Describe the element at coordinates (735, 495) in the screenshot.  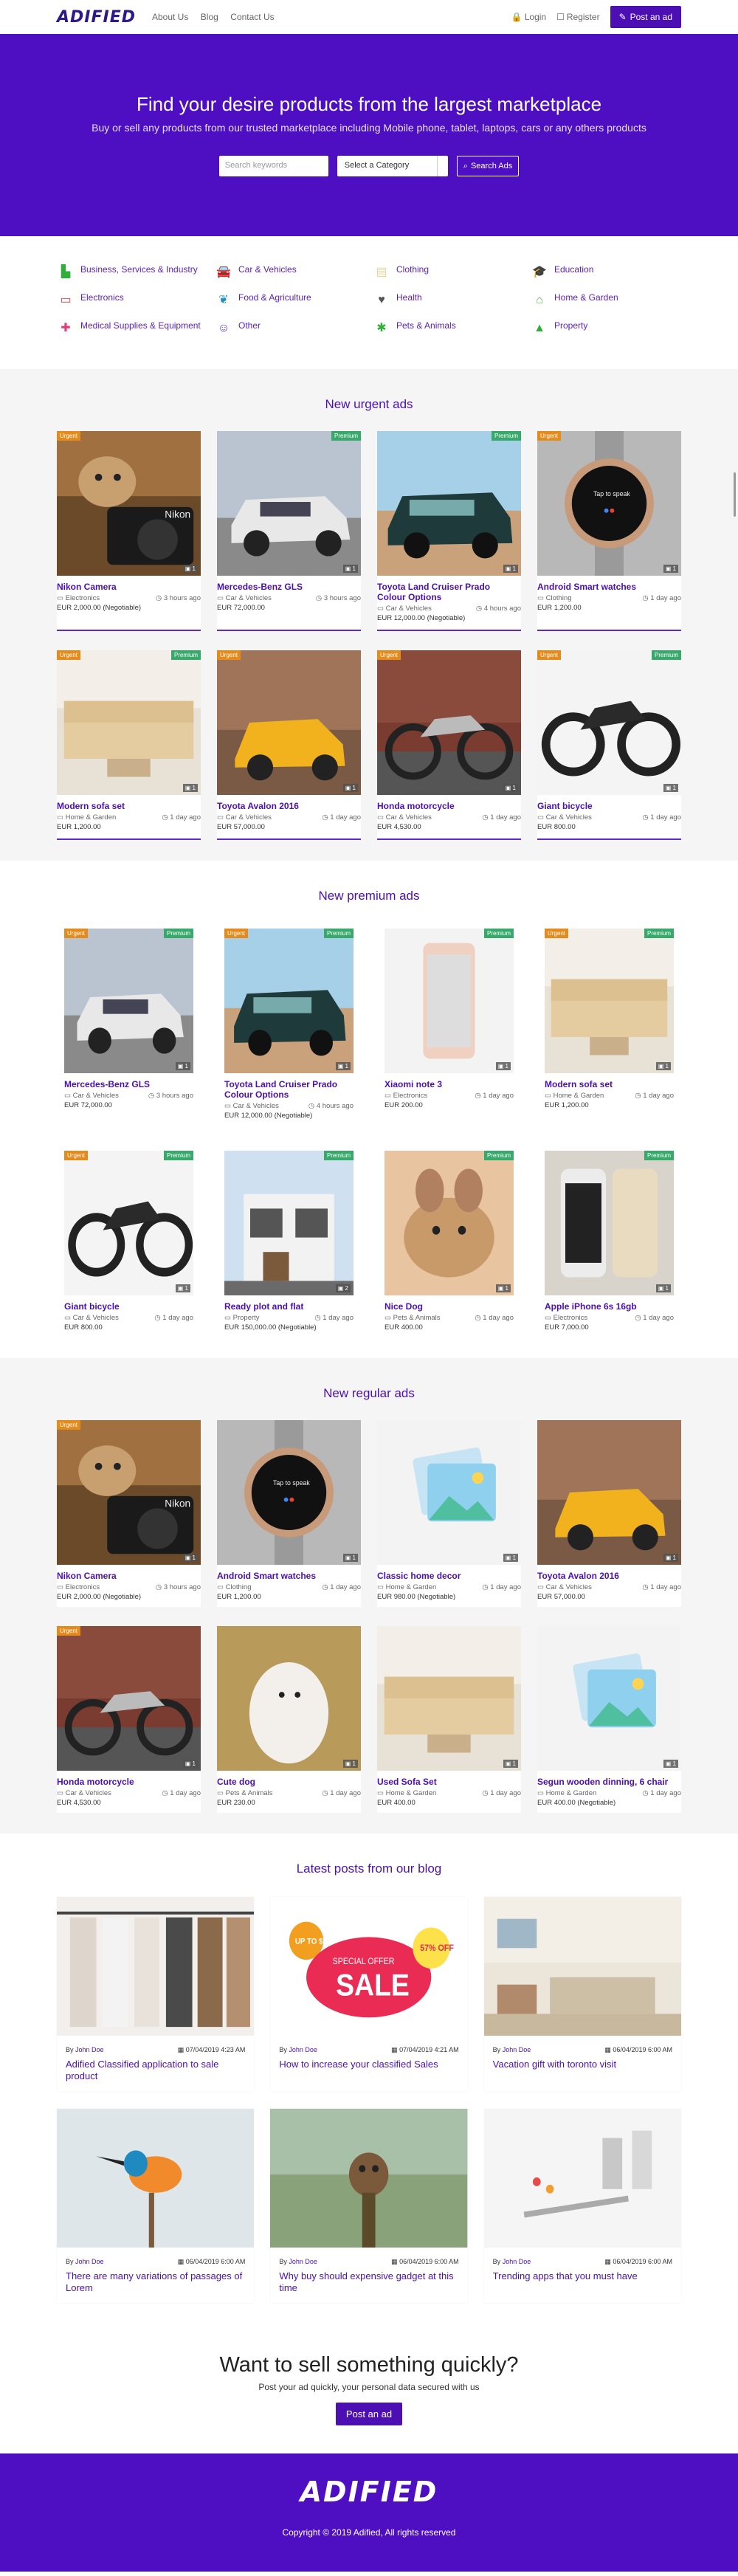
I see `scrollbar-thumb` at that location.